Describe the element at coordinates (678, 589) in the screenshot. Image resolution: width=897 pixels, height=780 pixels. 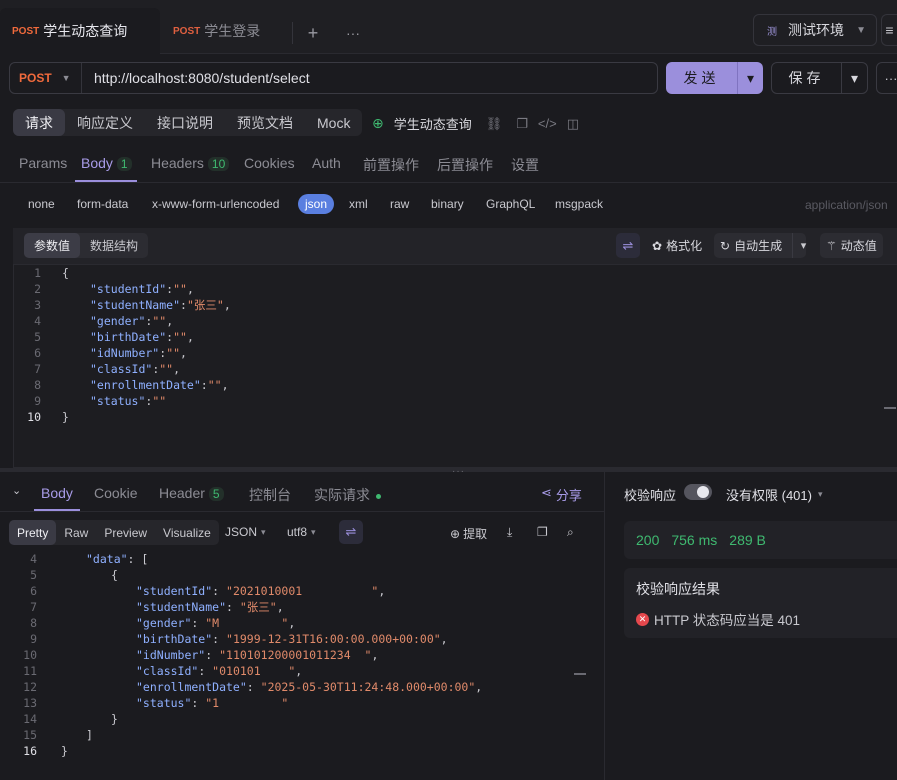
I see `validation-result-title: 校验响应结果` at that location.